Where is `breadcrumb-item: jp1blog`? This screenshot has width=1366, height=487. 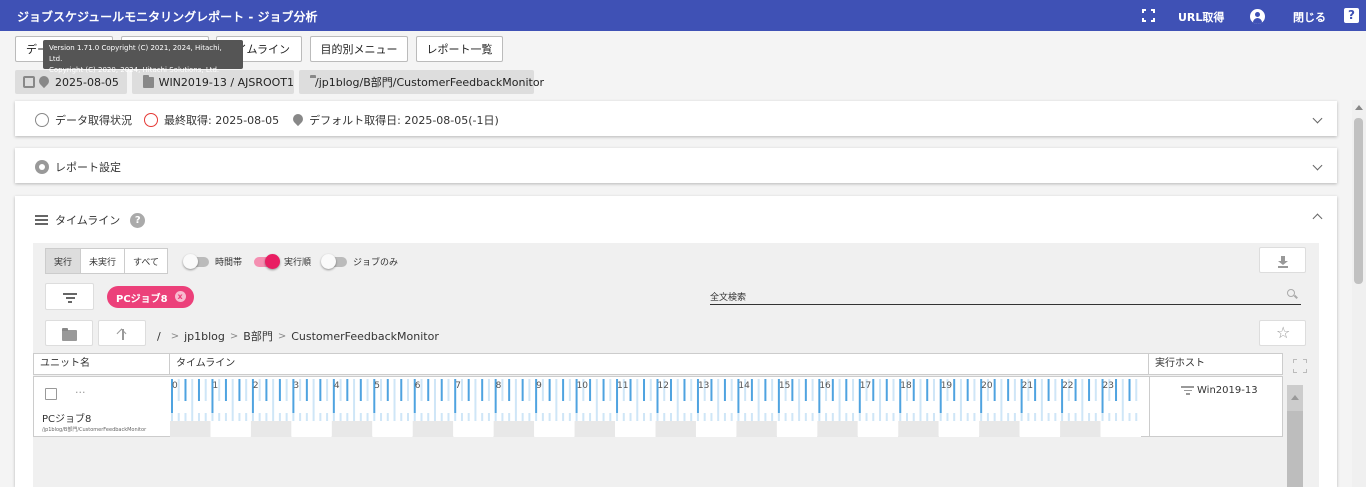 breadcrumb-item: jp1blog is located at coordinates (204, 336).